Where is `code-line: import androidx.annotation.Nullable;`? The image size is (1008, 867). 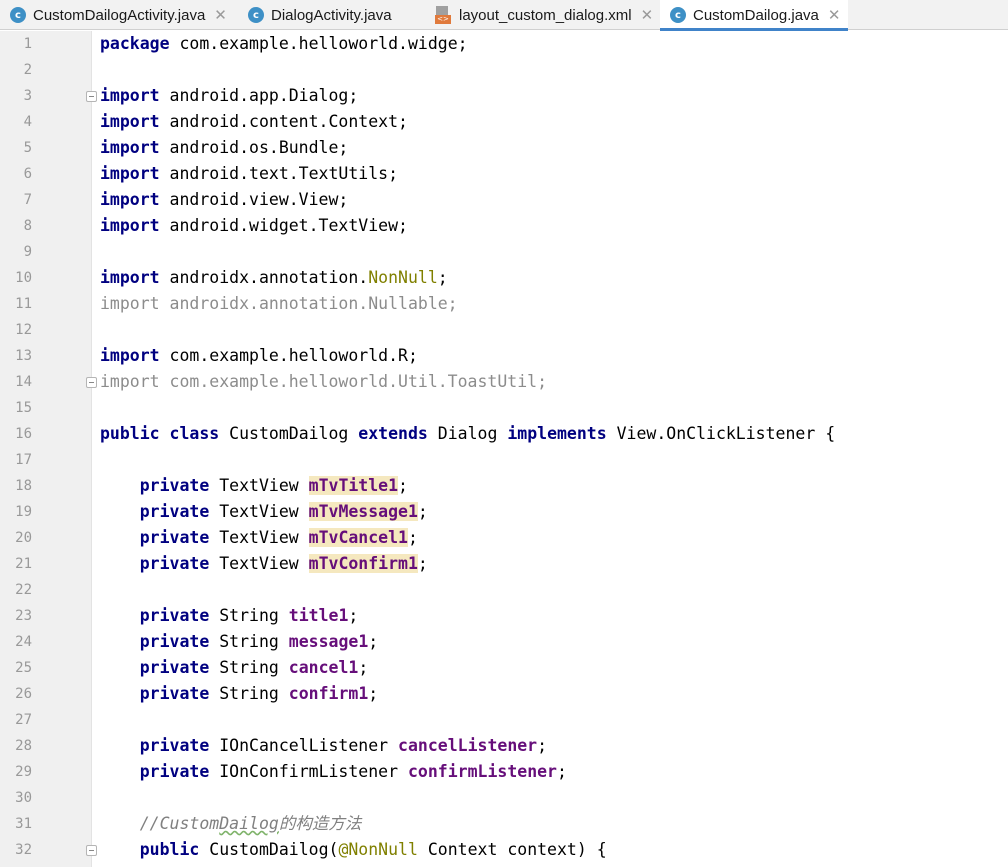
code-line: import androidx.annotation.Nullable; is located at coordinates (279, 304).